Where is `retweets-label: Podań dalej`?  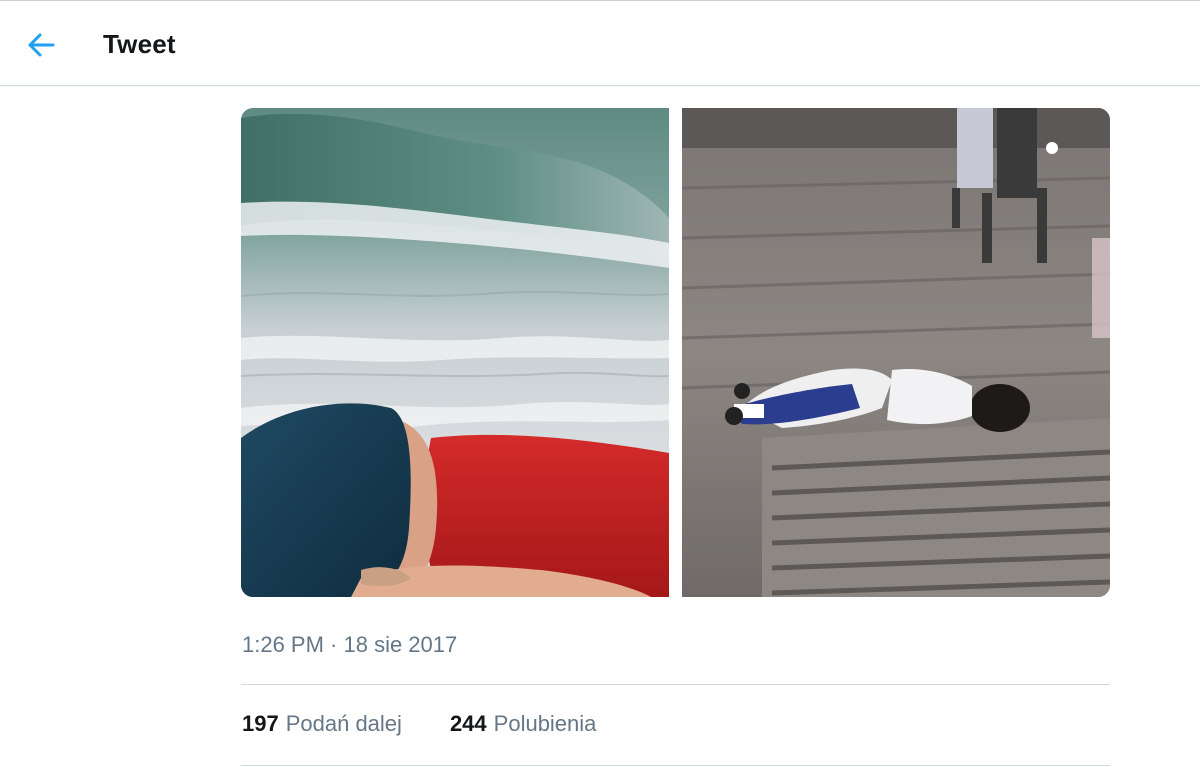 retweets-label: Podań dalej is located at coordinates (343, 723).